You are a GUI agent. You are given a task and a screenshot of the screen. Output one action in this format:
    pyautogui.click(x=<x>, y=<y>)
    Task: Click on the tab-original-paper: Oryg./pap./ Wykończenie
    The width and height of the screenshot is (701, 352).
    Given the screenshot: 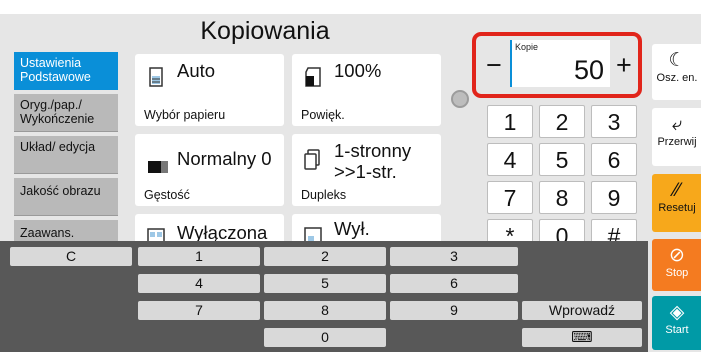 What is the action you would take?
    pyautogui.click(x=66, y=113)
    